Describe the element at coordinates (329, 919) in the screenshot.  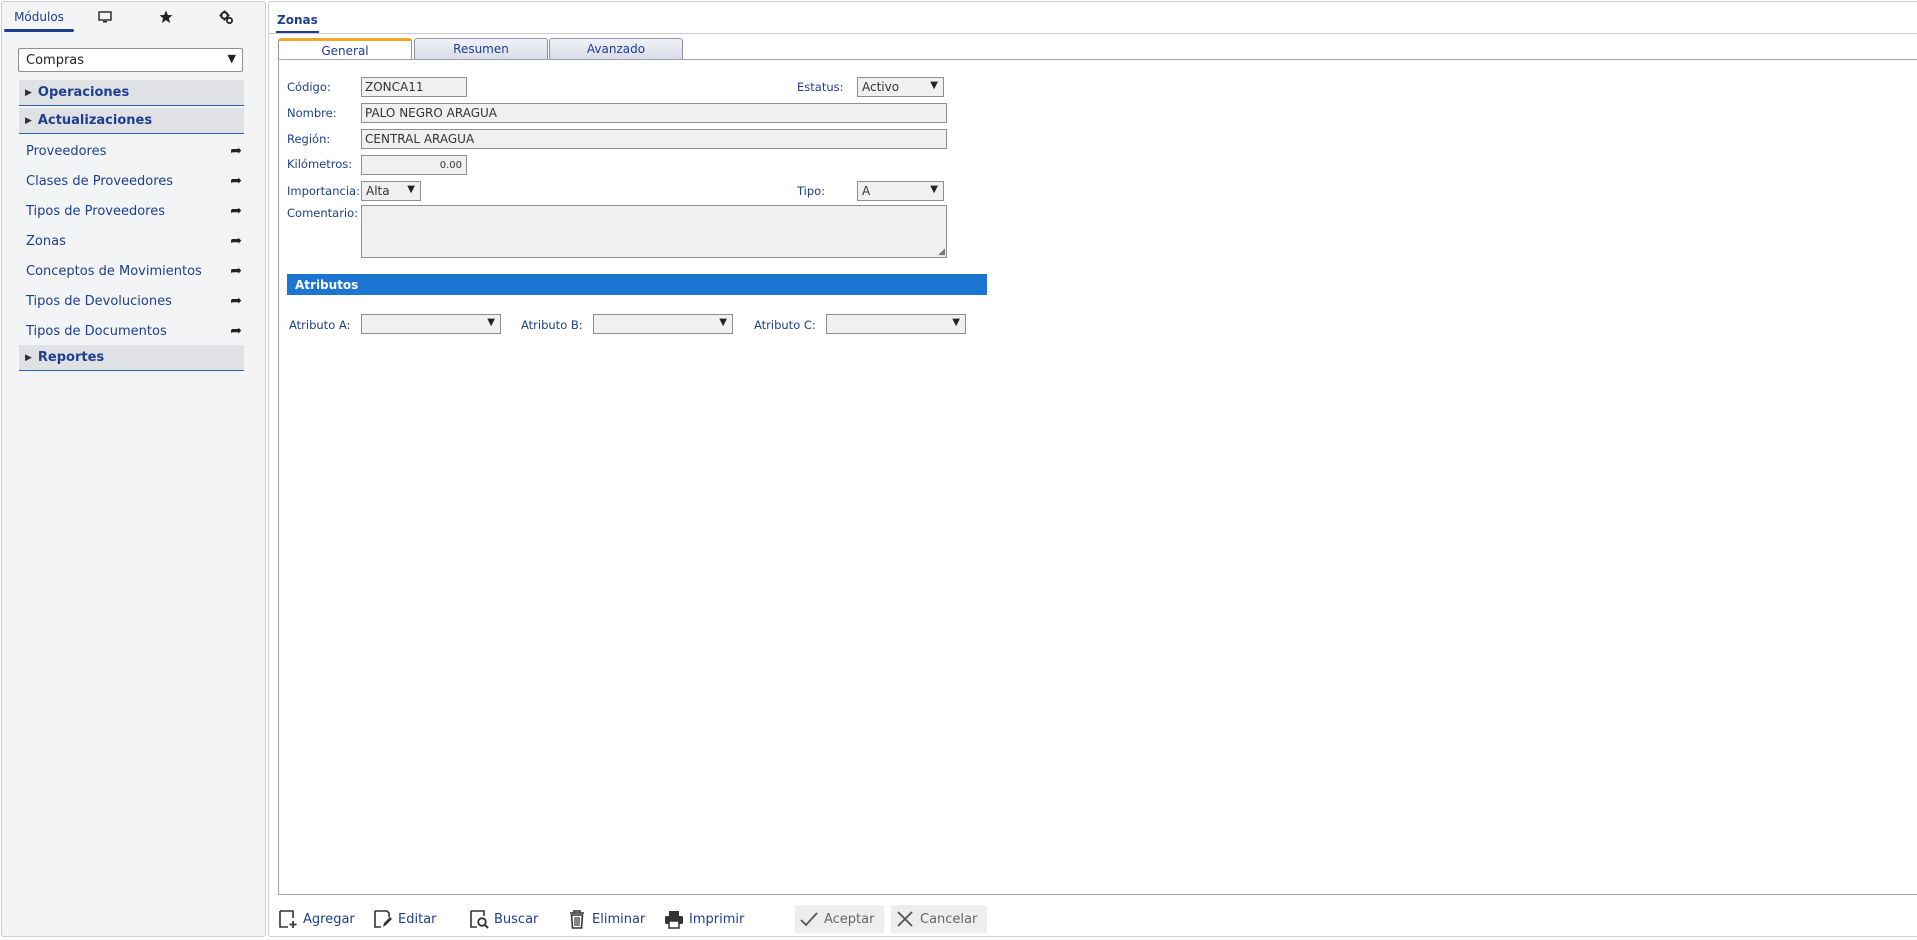
I see `agregar-label: Agregar` at that location.